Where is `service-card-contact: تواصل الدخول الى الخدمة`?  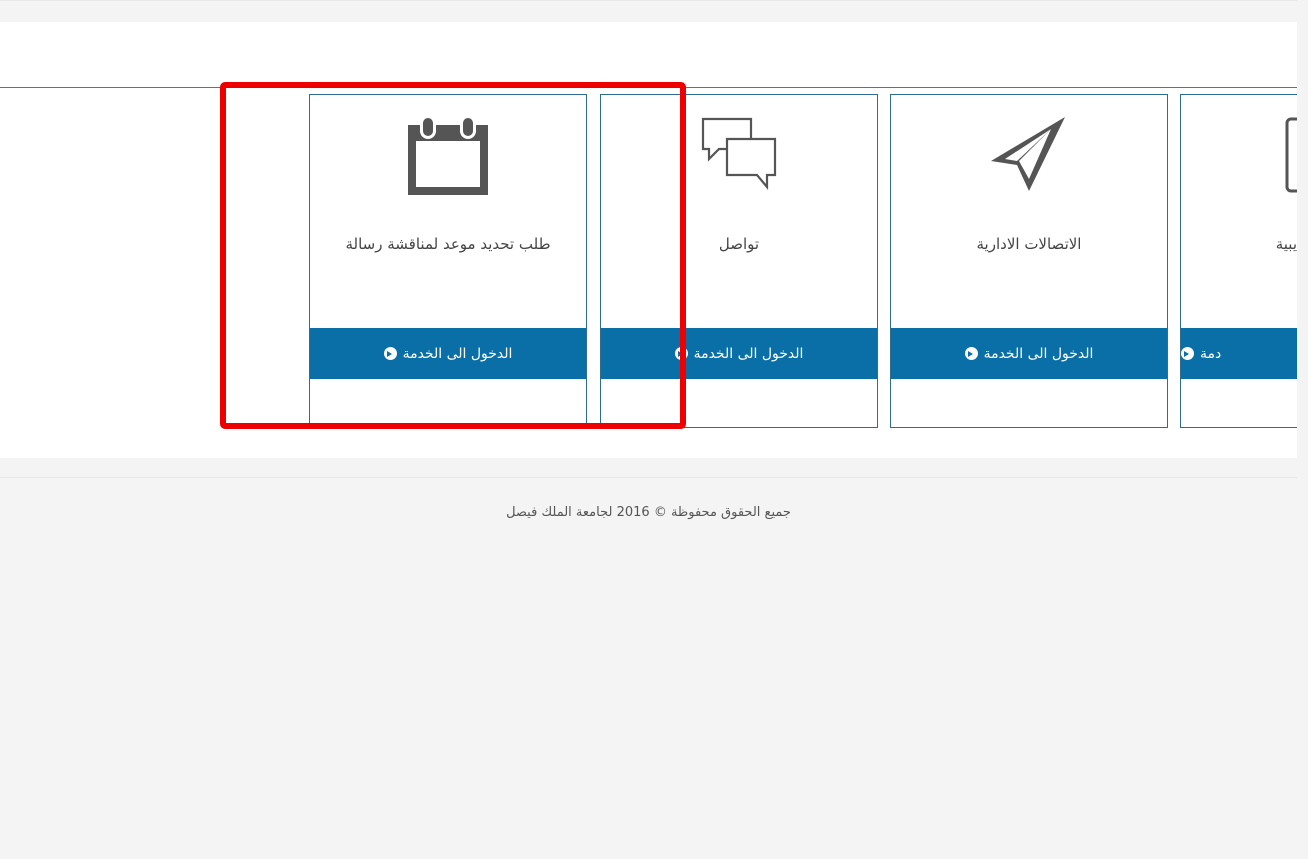 service-card-contact: تواصل الدخول الى الخدمة is located at coordinates (739, 261).